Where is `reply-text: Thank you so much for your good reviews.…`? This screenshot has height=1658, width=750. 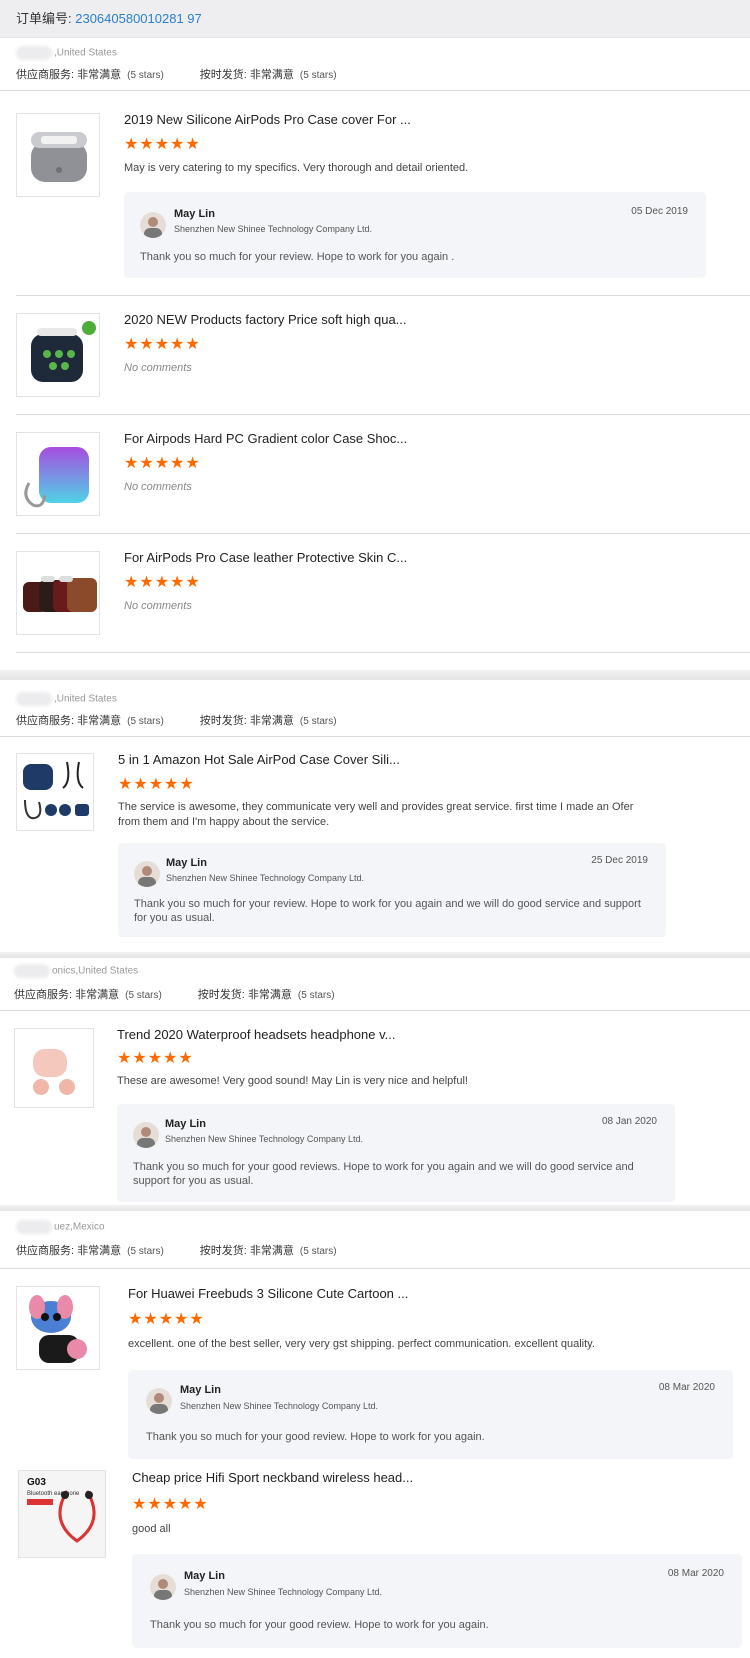
reply-text: Thank you so much for your good reviews.… is located at coordinates (383, 1174).